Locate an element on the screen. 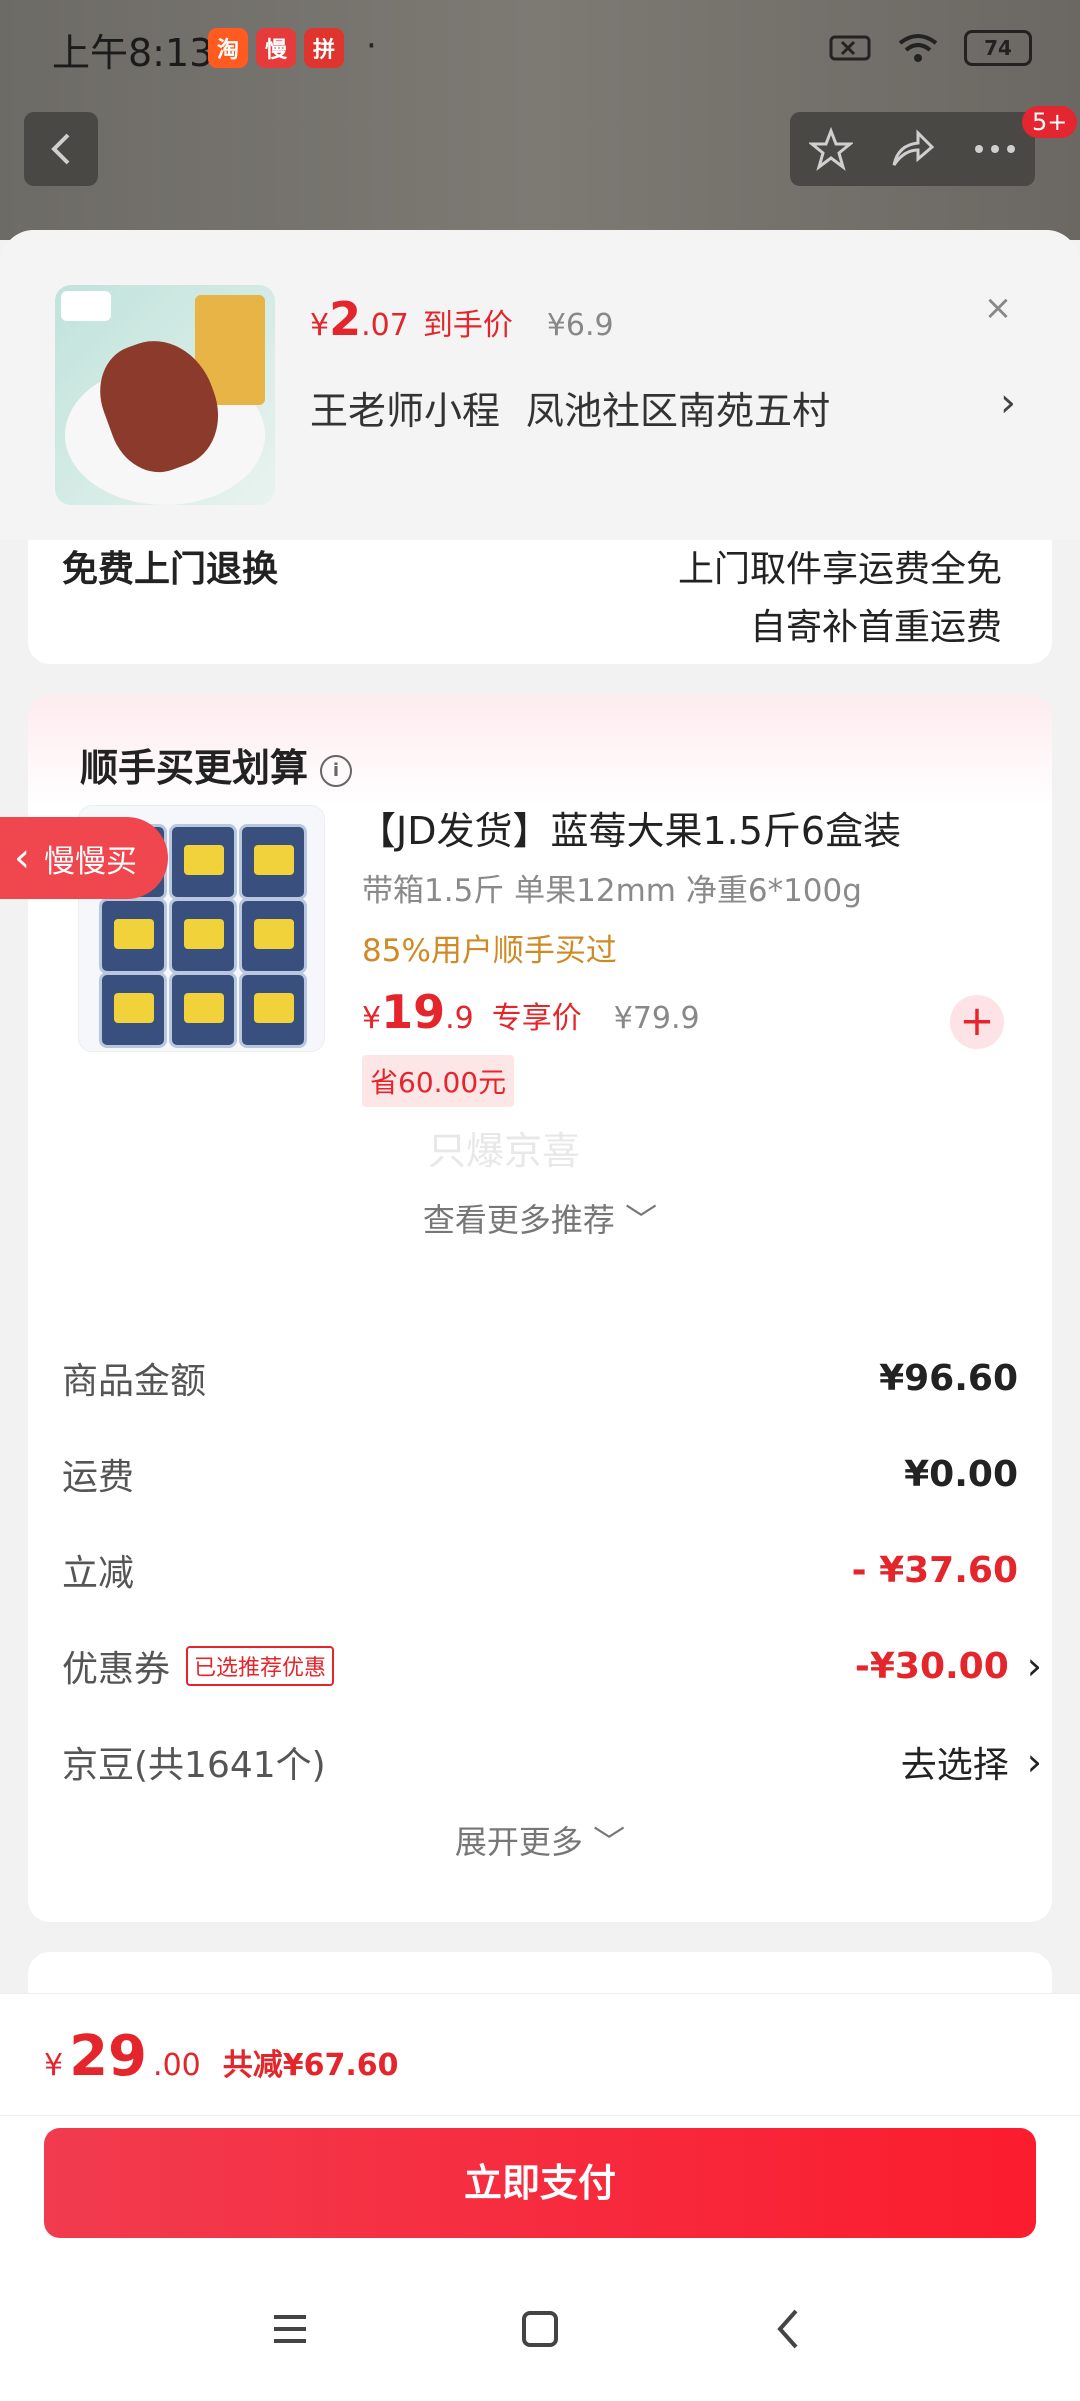  summary-label: 商品金额 is located at coordinates (134, 1381).